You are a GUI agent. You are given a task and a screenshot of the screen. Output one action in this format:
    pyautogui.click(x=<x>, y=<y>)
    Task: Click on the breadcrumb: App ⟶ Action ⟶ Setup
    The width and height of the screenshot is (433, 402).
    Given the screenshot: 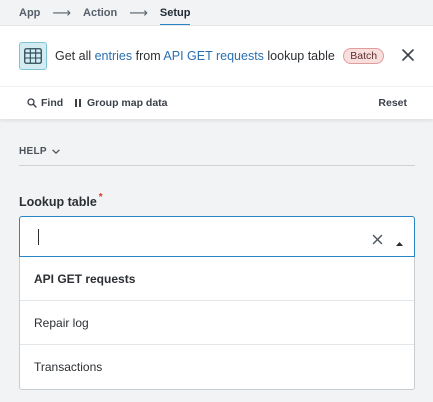 What is the action you would take?
    pyautogui.click(x=216, y=13)
    